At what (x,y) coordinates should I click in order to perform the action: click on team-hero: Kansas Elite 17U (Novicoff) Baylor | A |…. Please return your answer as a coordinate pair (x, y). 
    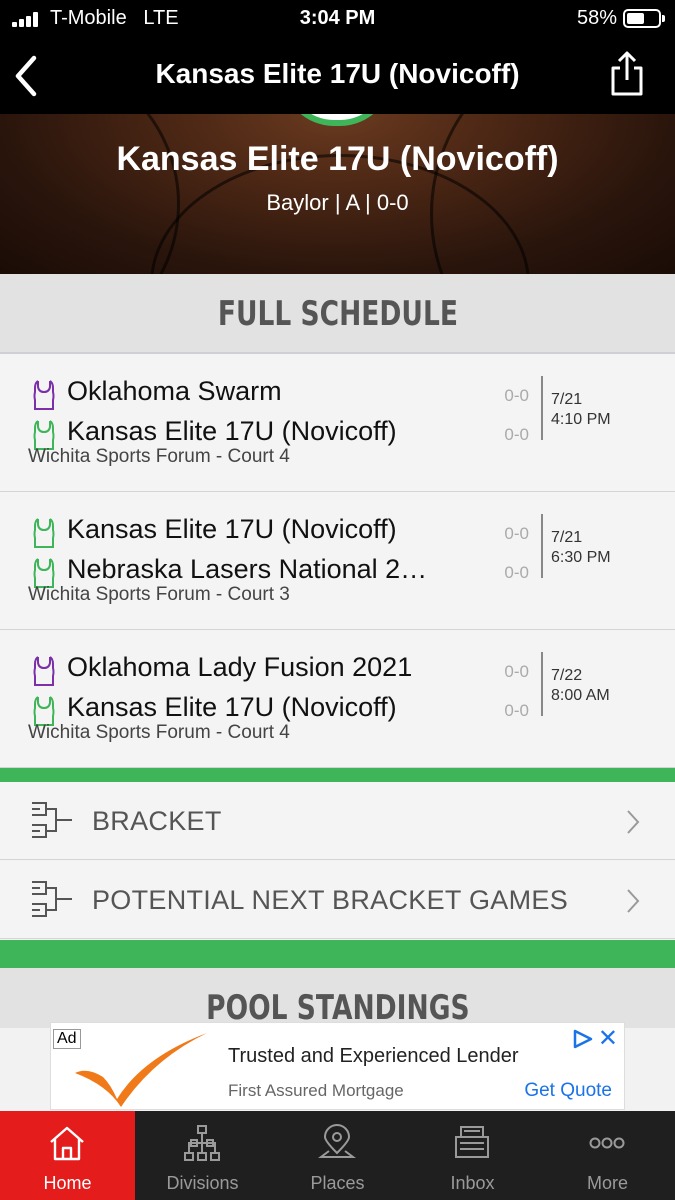
    Looking at the image, I should click on (337, 194).